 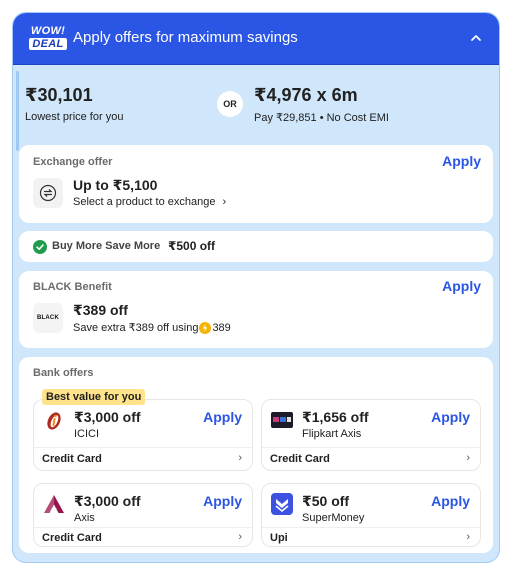 I want to click on logo-line-2: DEAL, so click(x=48, y=44).